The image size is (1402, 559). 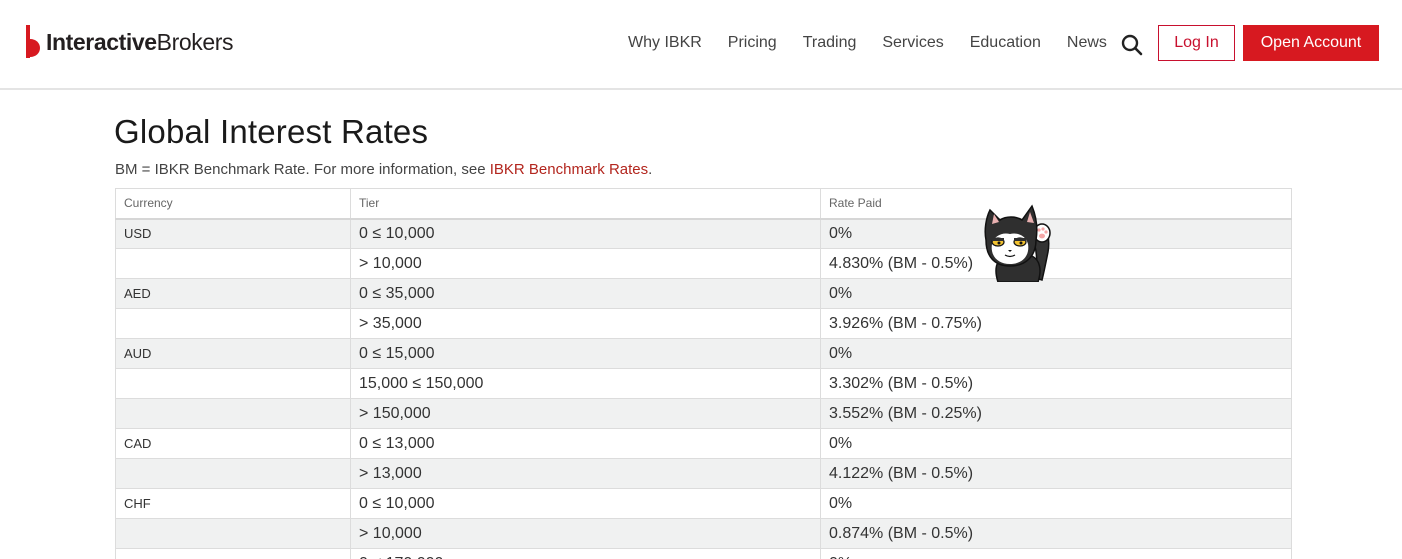 I want to click on nav-pricing: Pricing, so click(x=752, y=43).